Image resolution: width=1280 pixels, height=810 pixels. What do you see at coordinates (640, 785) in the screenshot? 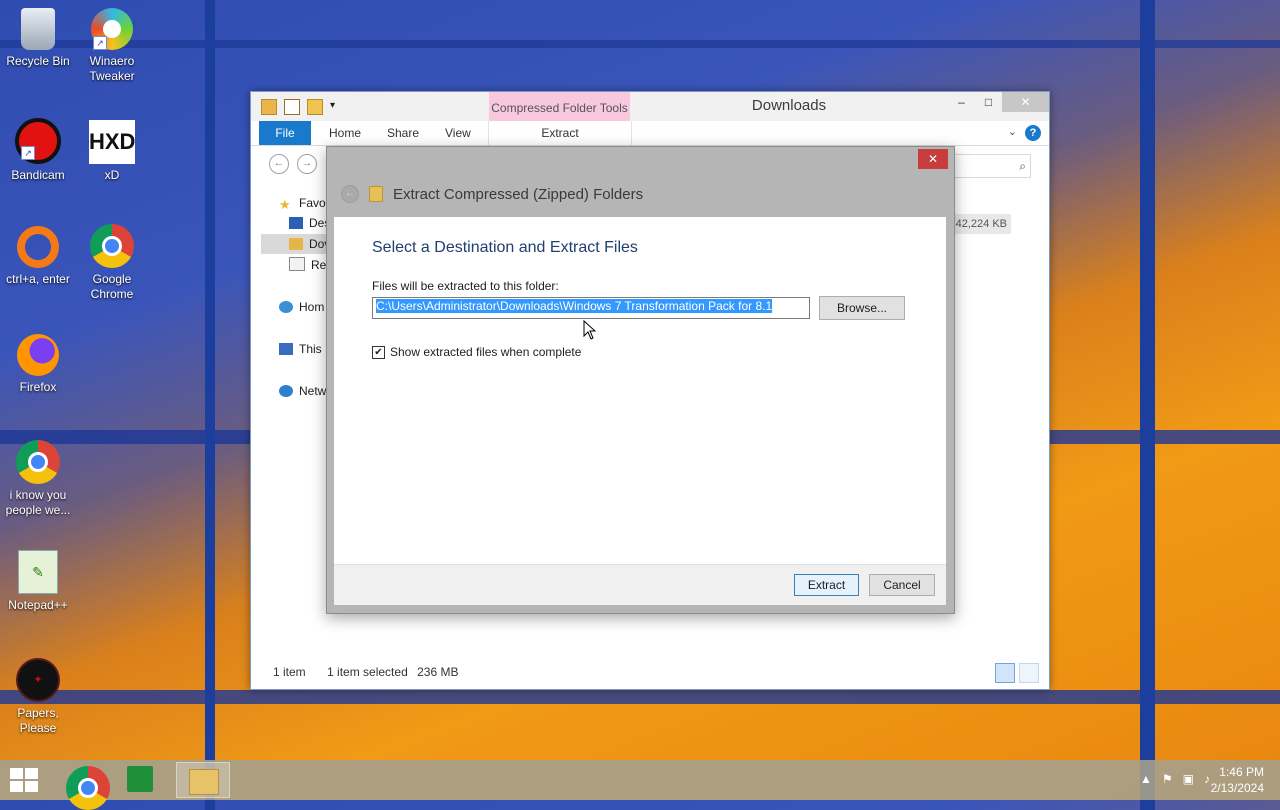
I see `taskbar: ▲ ⚑ ▣ ♪ 1:46 PM 2/13/2024` at bounding box center [640, 785].